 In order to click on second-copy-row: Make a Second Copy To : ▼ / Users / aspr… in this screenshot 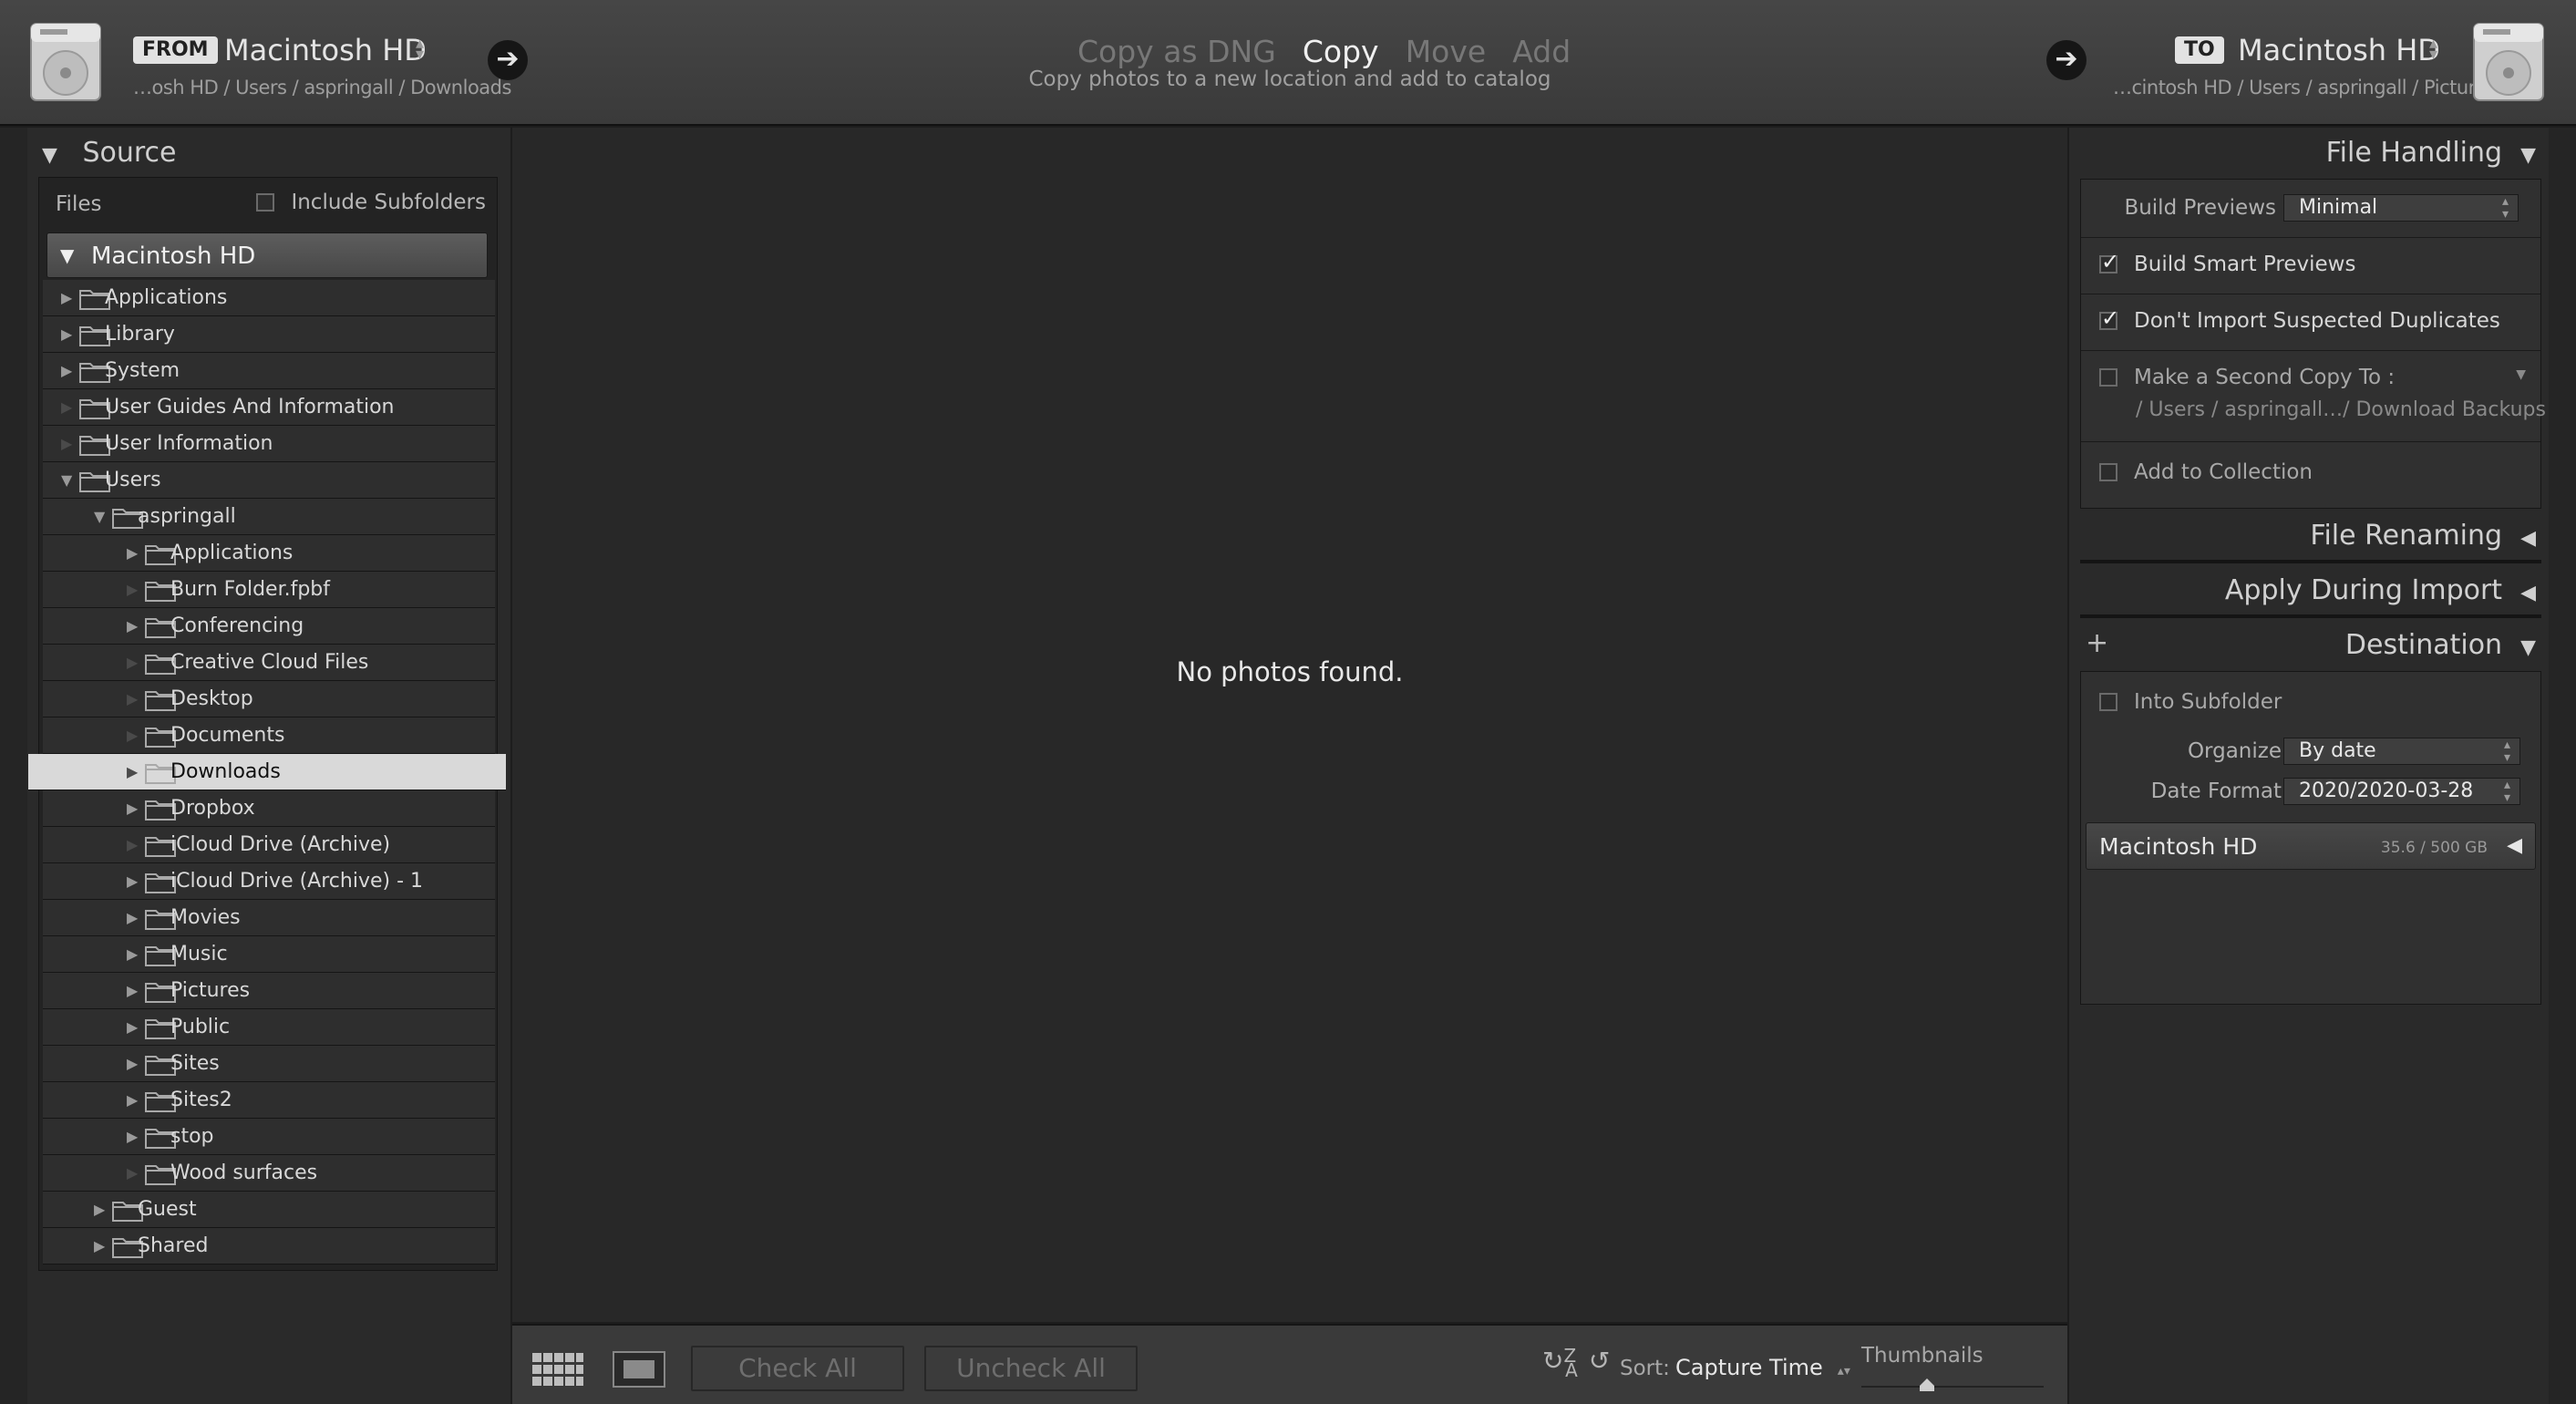, I will do `click(2313, 396)`.